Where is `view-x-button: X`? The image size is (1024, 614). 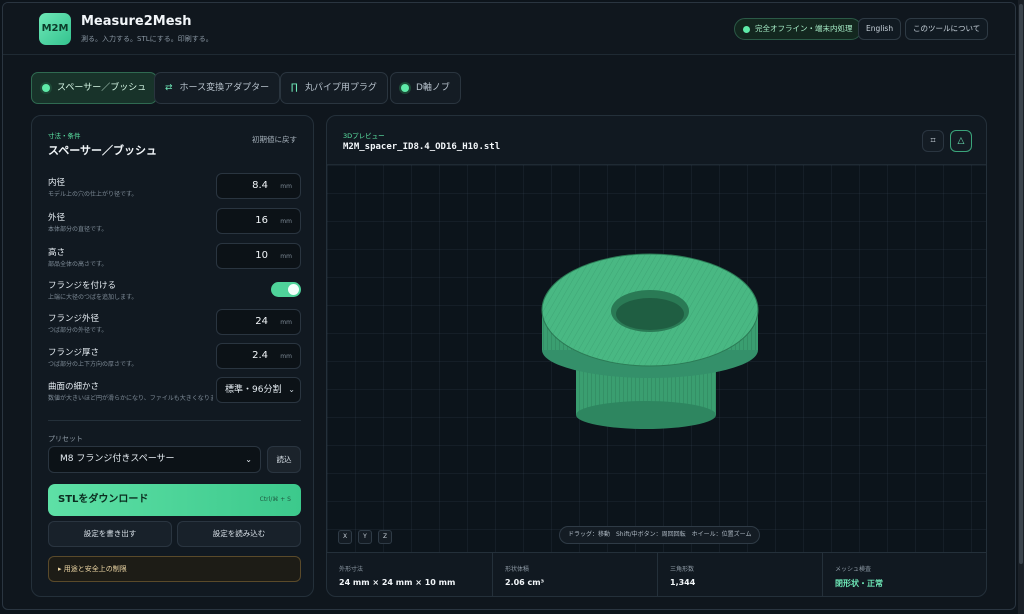 view-x-button: X is located at coordinates (345, 537).